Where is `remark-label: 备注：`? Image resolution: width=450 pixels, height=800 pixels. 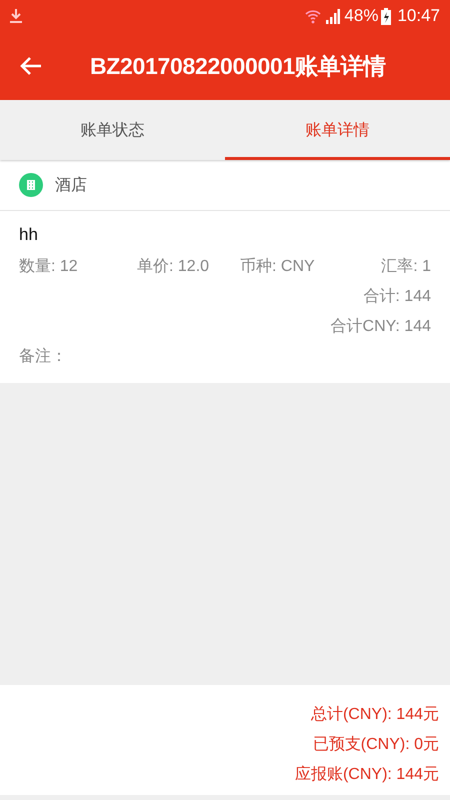 remark-label: 备注： is located at coordinates (43, 356).